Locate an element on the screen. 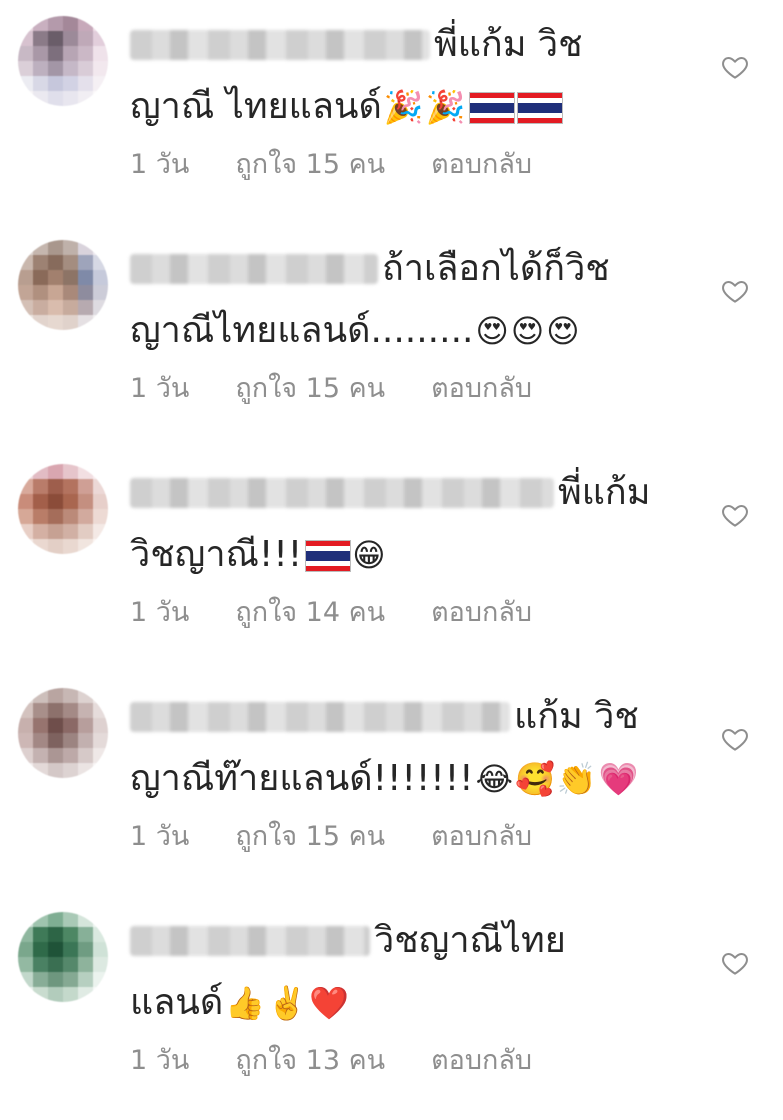 This screenshot has height=1120, width=783. emoji-group: 😍😍😍 is located at coordinates (526, 331).